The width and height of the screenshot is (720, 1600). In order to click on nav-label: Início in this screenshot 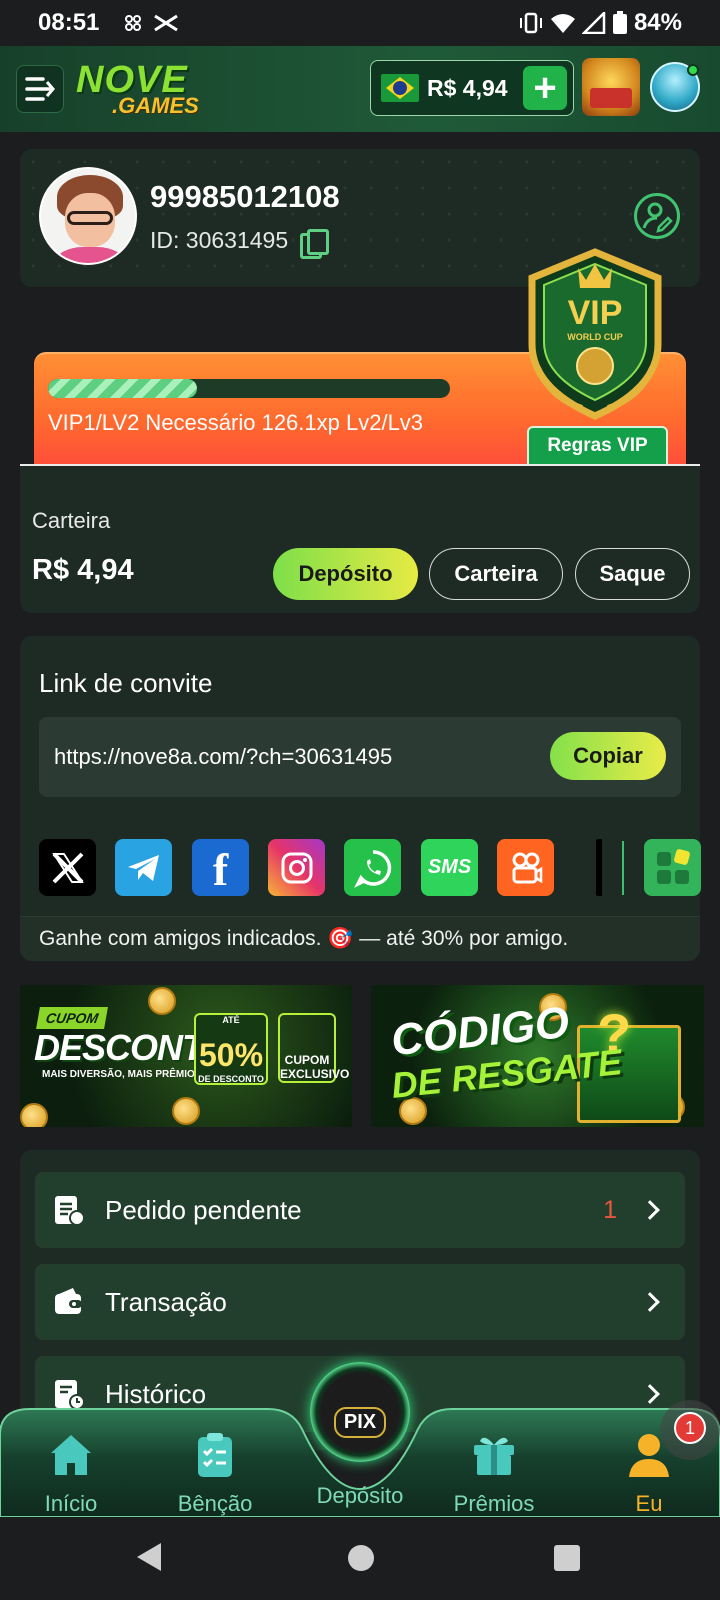, I will do `click(71, 1503)`.